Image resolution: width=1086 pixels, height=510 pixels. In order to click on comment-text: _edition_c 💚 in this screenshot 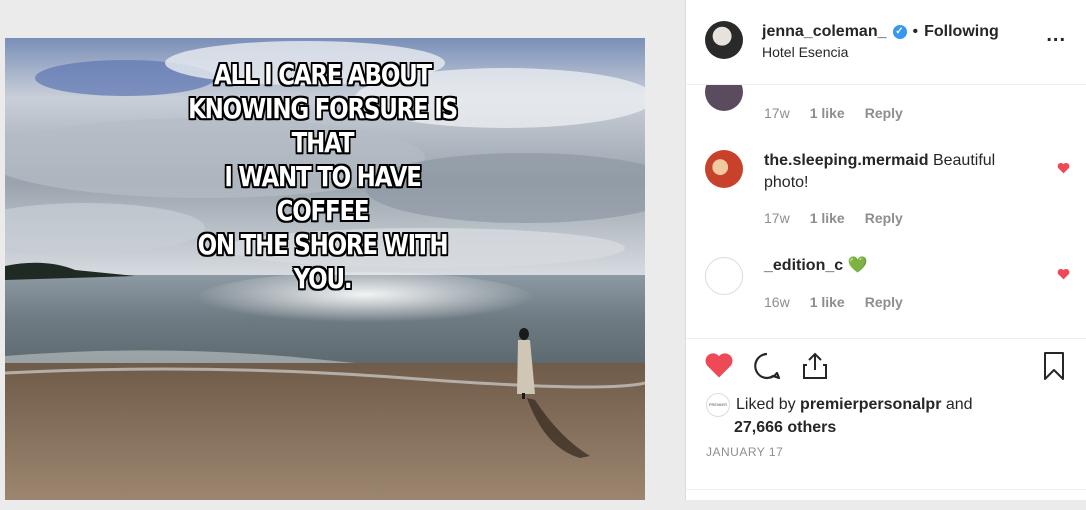, I will do `click(899, 266)`.